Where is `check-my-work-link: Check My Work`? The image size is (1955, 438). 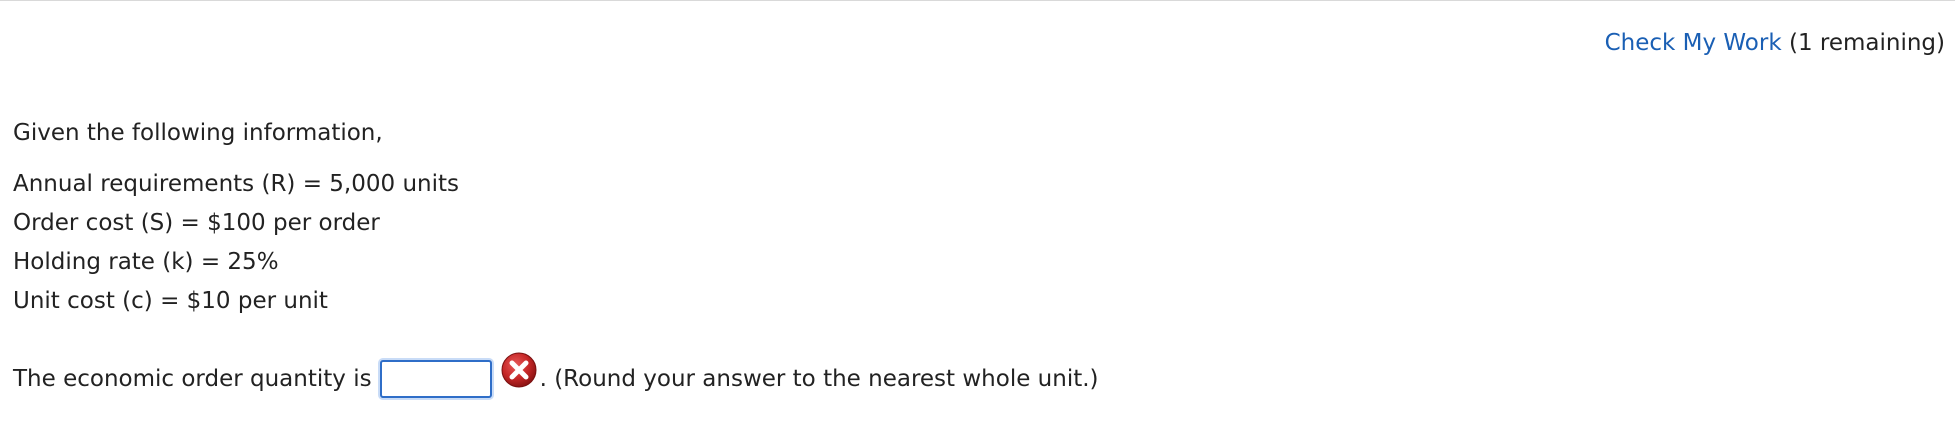 check-my-work-link: Check My Work is located at coordinates (1693, 43).